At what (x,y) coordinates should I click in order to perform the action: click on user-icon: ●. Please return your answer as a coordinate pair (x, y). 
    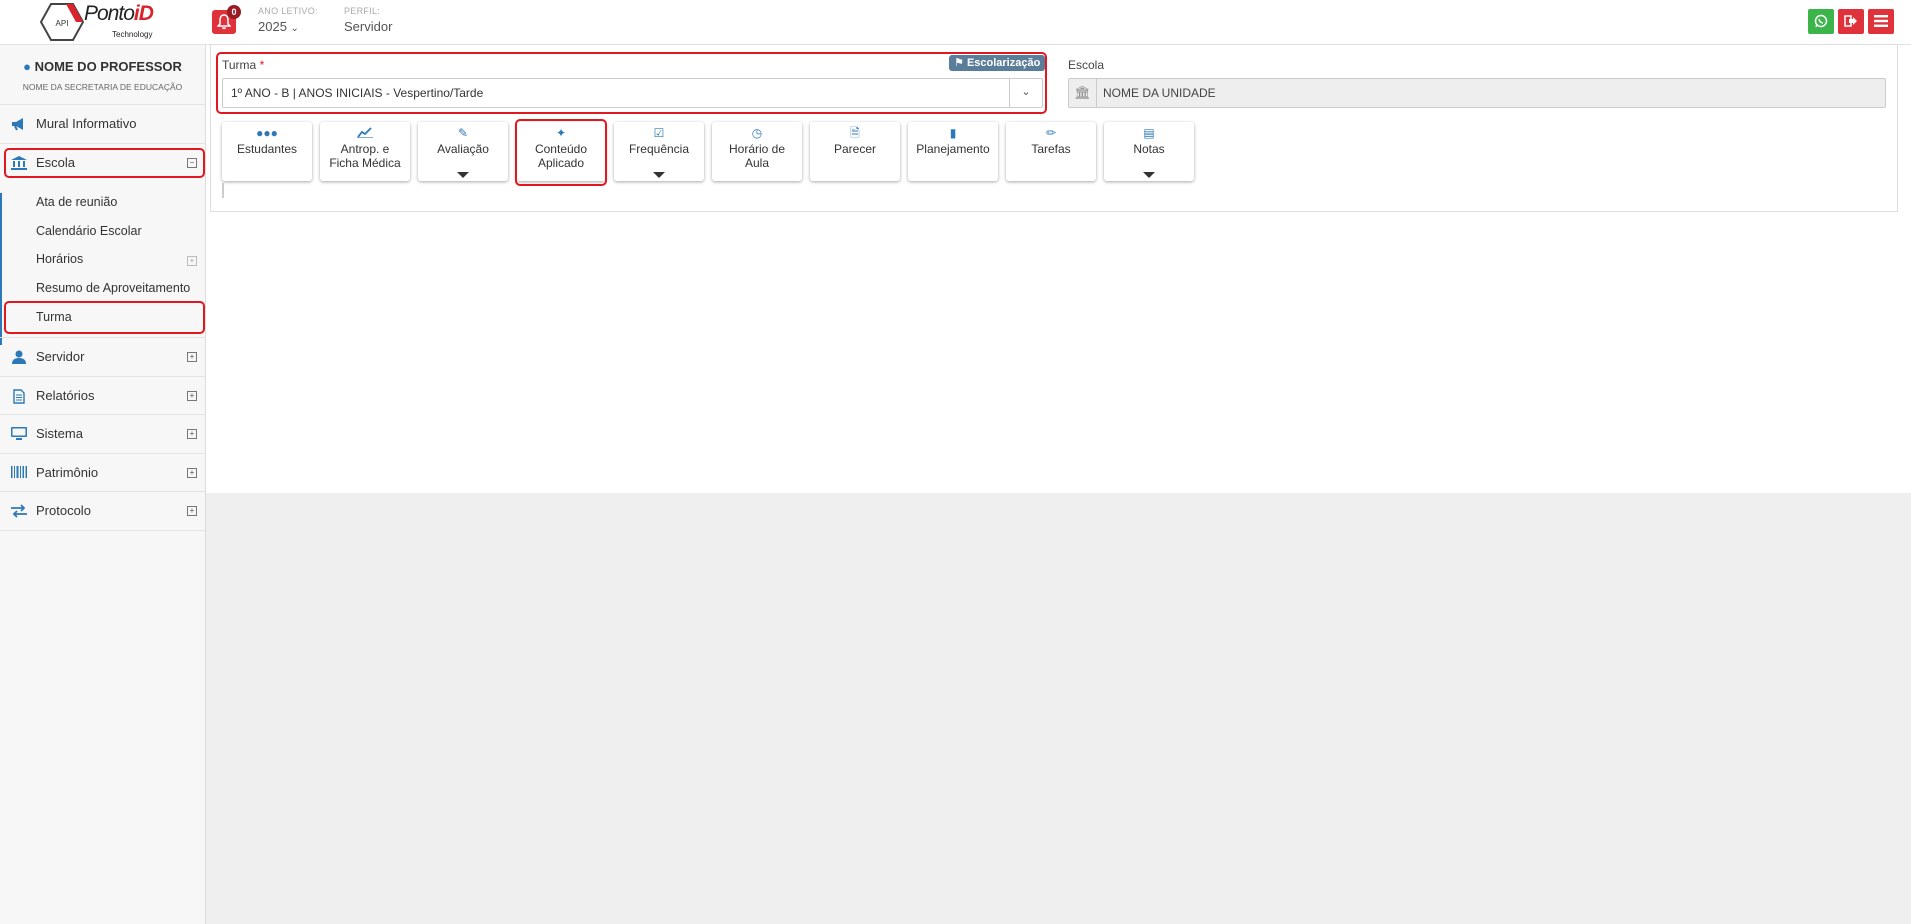
    Looking at the image, I should click on (27, 66).